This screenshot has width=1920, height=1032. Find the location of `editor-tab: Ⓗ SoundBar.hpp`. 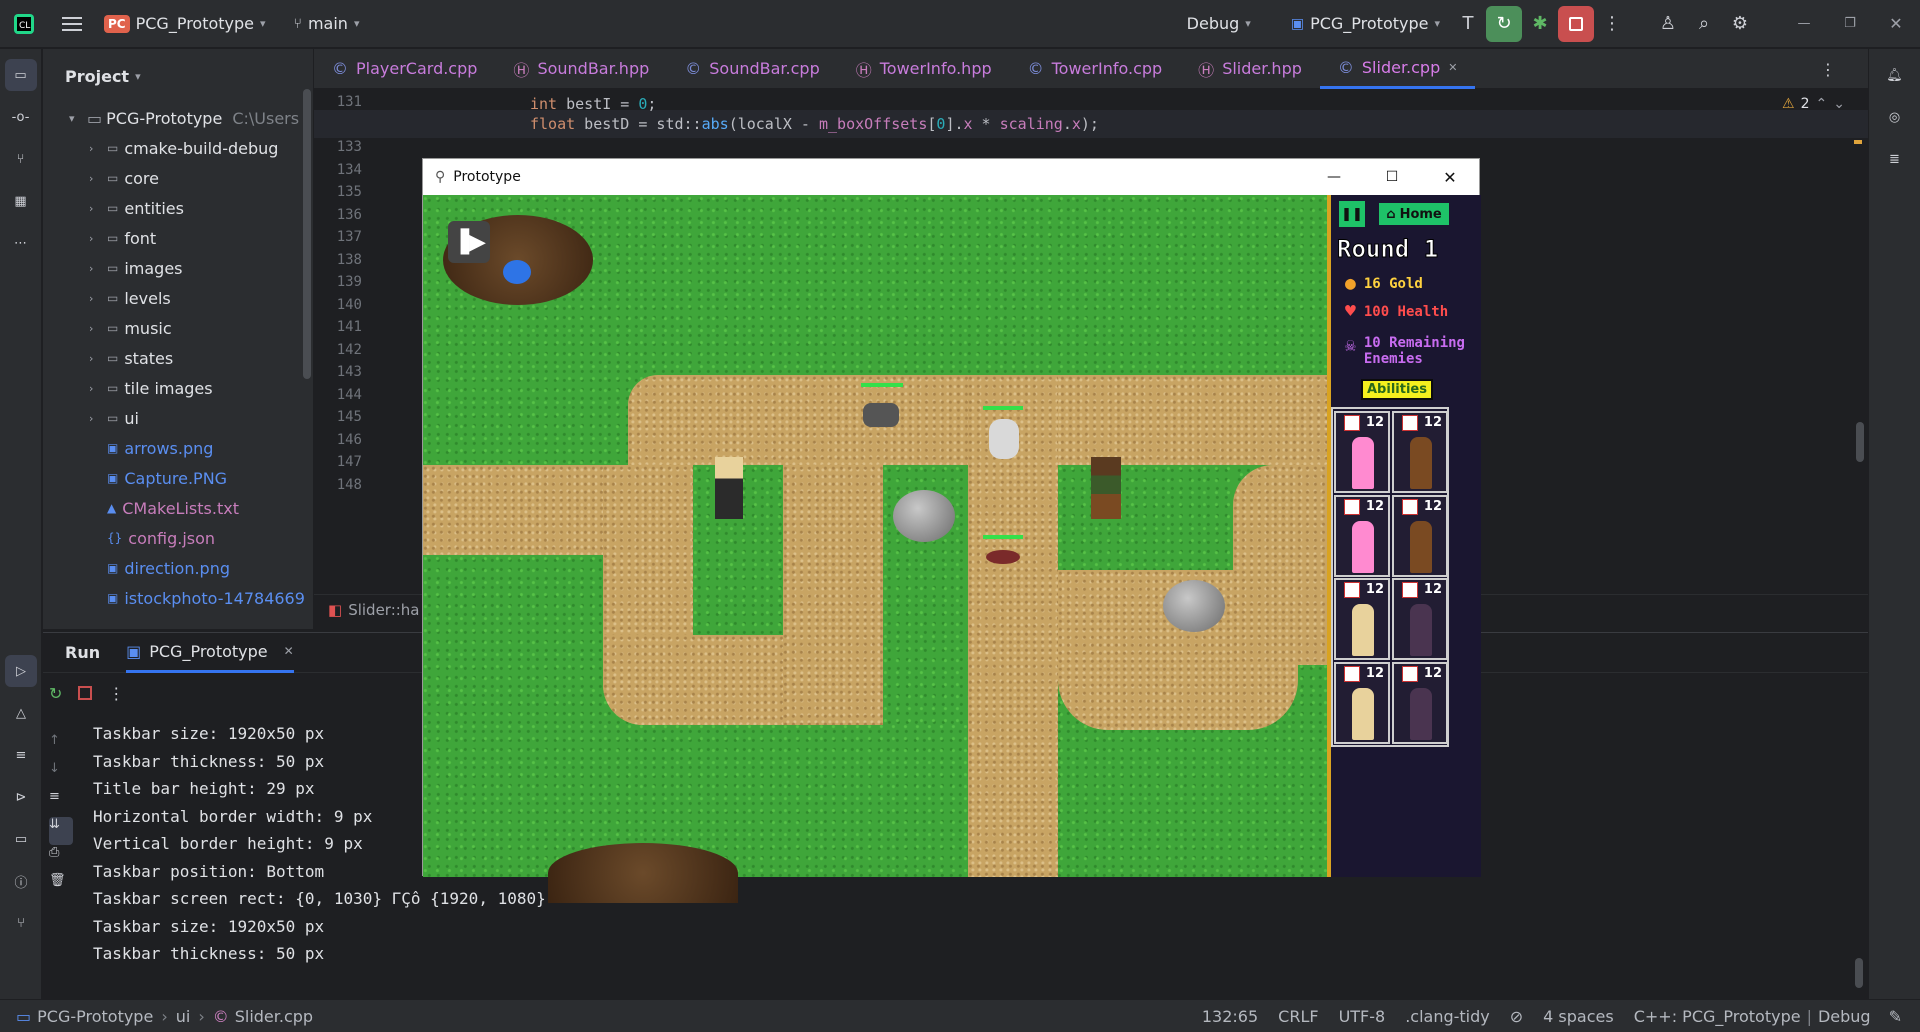

editor-tab: Ⓗ SoundBar.hpp is located at coordinates (581, 69).